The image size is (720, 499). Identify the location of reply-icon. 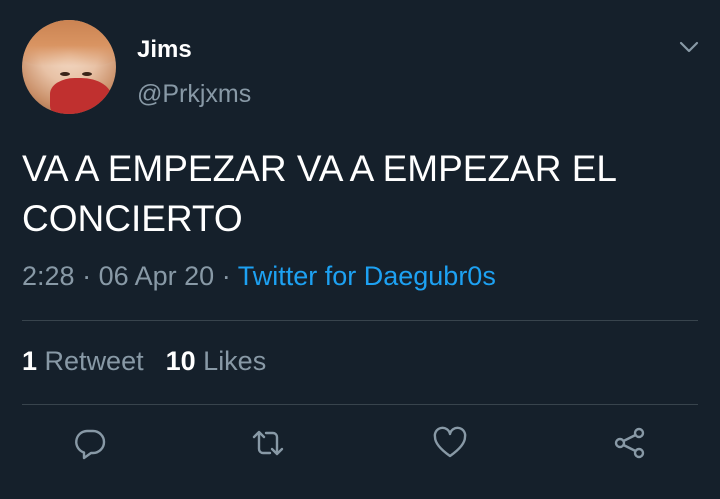
(90, 443).